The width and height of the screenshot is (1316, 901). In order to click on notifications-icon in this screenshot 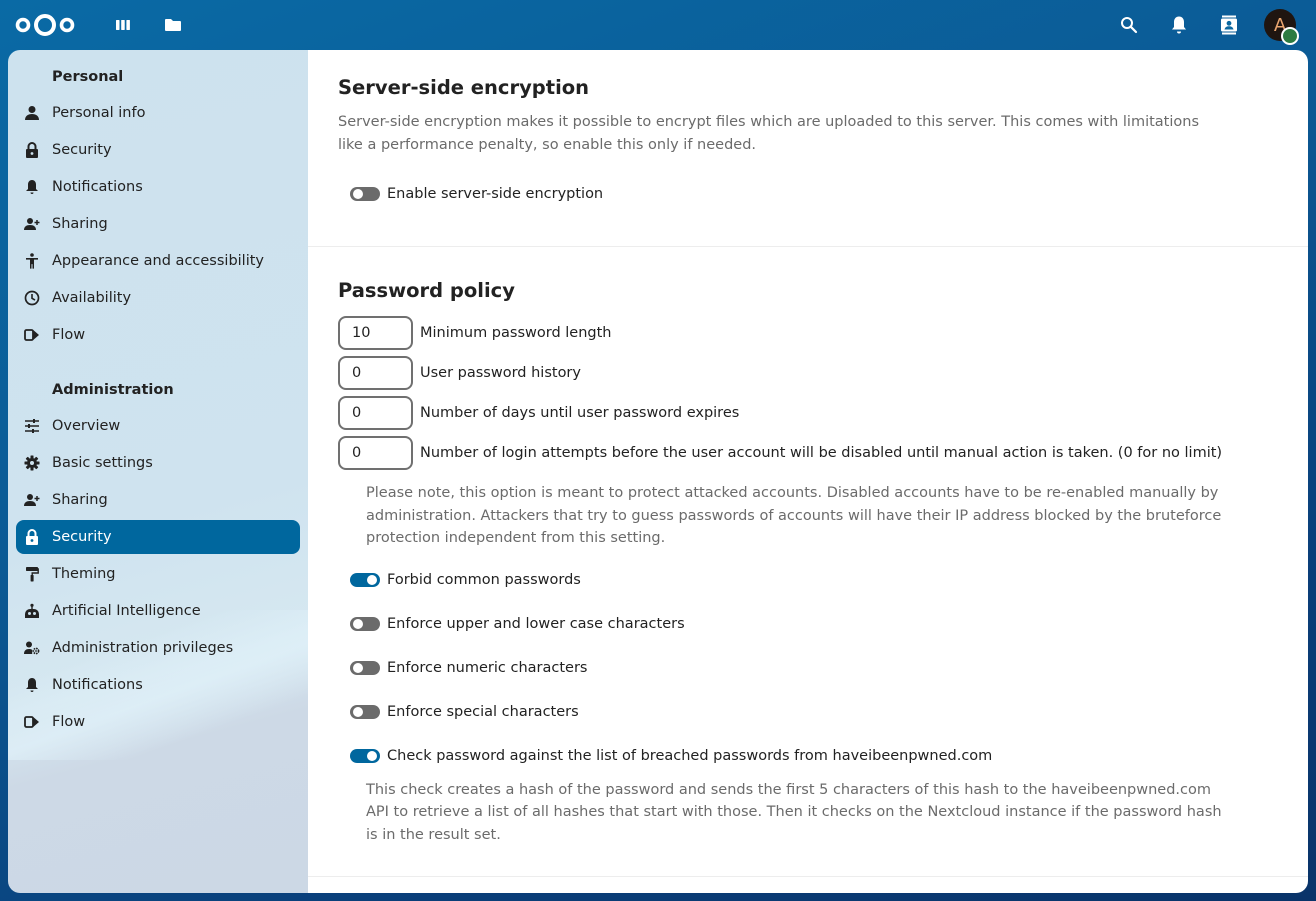, I will do `click(1179, 25)`.